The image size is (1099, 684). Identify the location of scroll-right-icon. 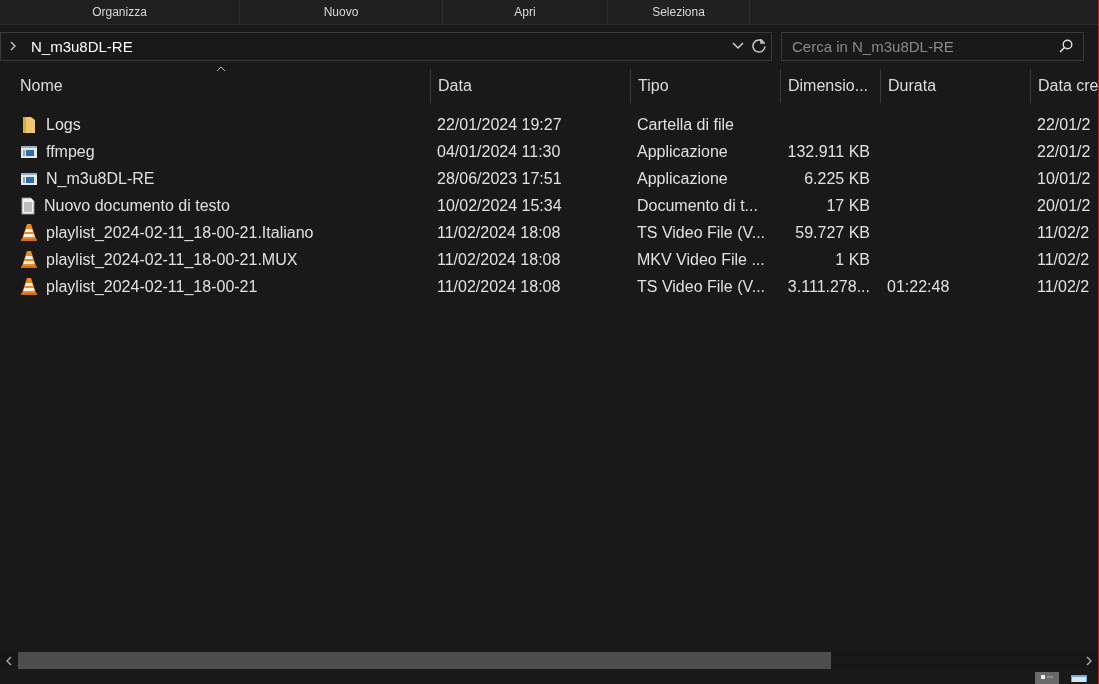
(1089, 660).